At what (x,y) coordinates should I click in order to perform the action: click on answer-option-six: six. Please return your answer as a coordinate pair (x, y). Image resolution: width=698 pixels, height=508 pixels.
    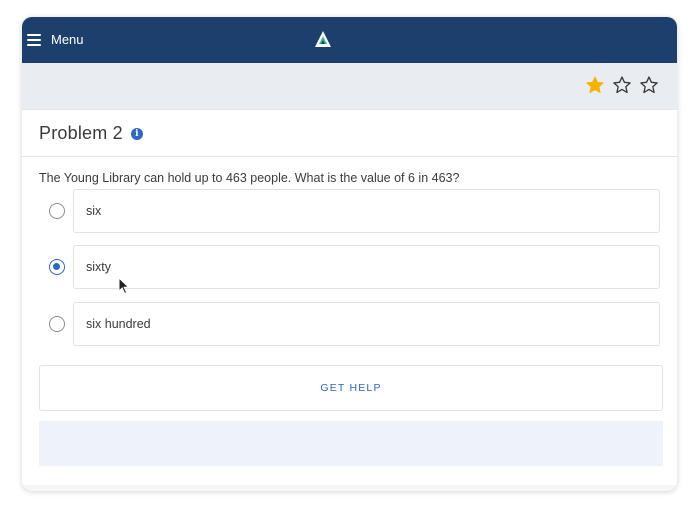
    Looking at the image, I should click on (349, 211).